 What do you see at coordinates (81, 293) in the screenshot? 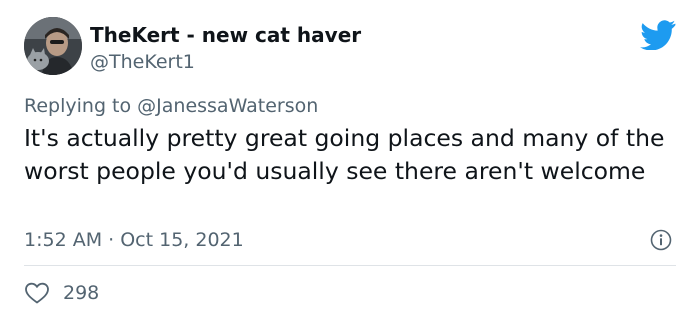
I see `like-count: 298` at bounding box center [81, 293].